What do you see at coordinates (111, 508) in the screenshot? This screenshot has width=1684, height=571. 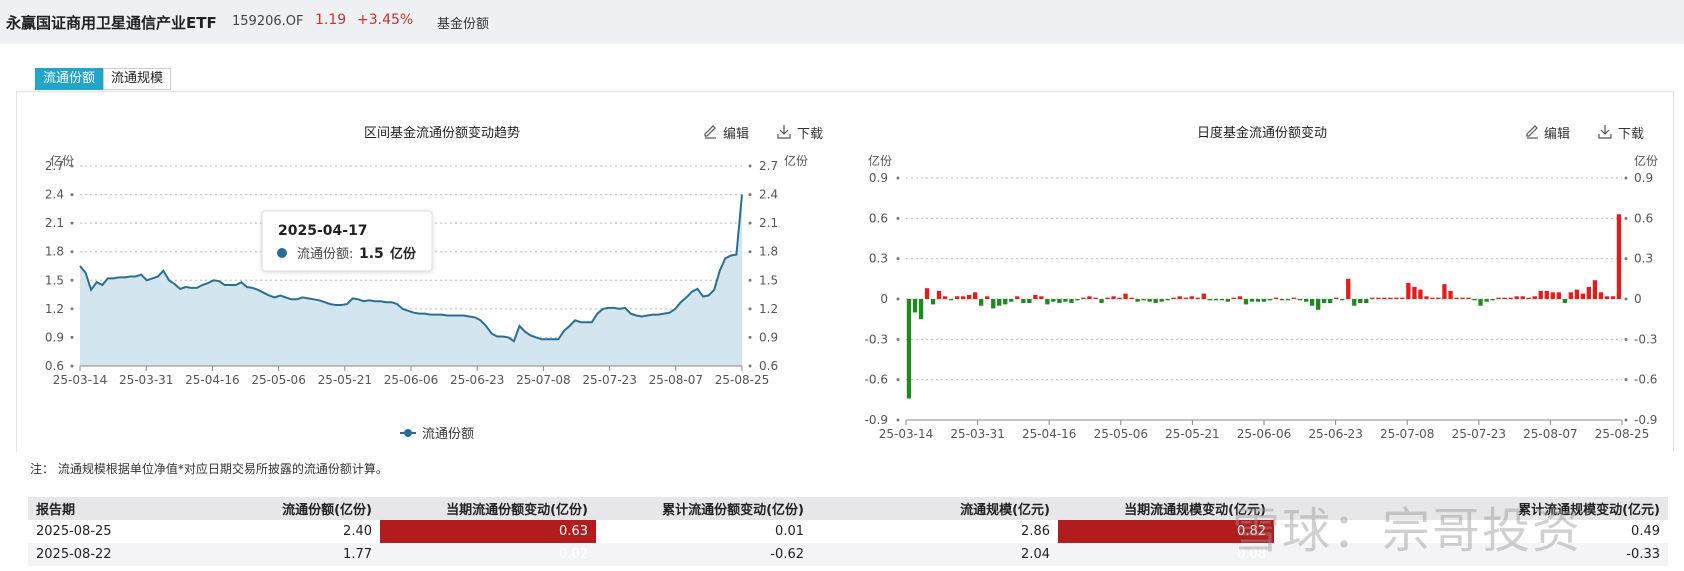 I see `col-header: 报告期` at bounding box center [111, 508].